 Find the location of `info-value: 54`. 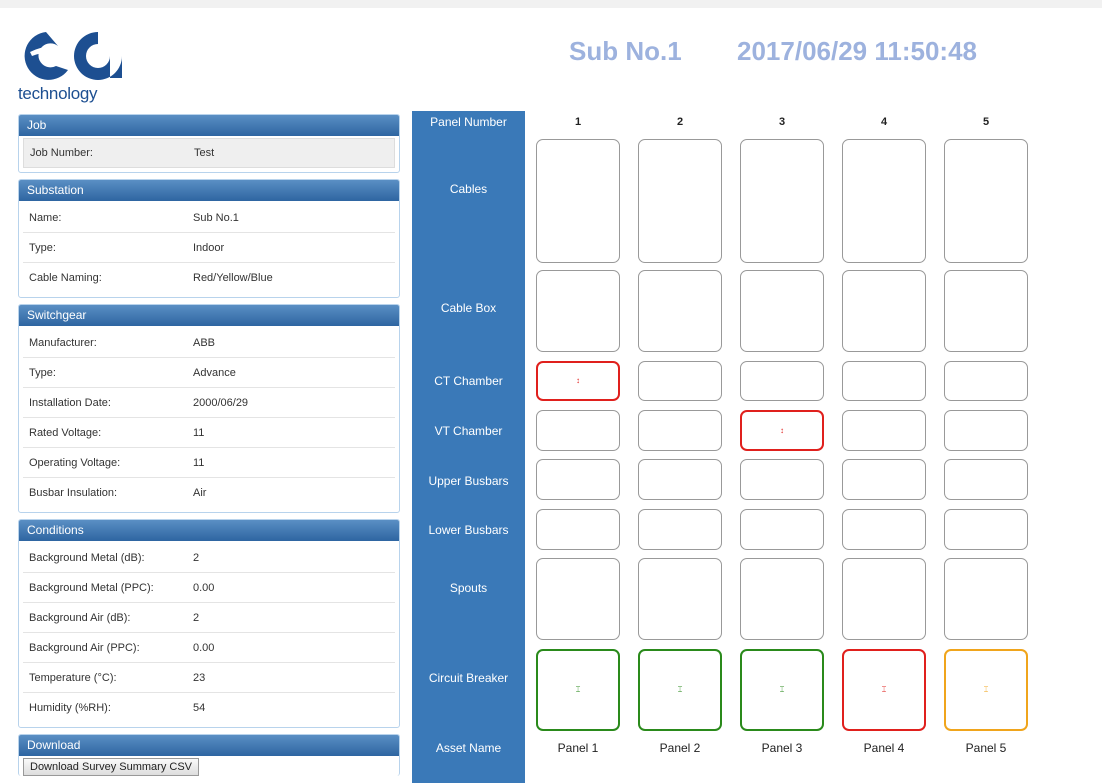

info-value: 54 is located at coordinates (199, 708).